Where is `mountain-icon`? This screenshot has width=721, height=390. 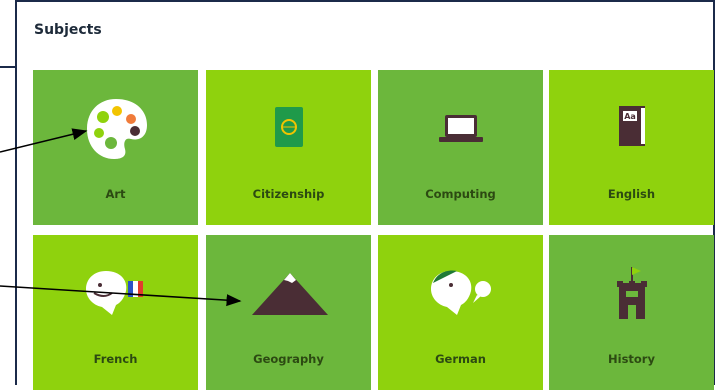
mountain-icon is located at coordinates (288, 293).